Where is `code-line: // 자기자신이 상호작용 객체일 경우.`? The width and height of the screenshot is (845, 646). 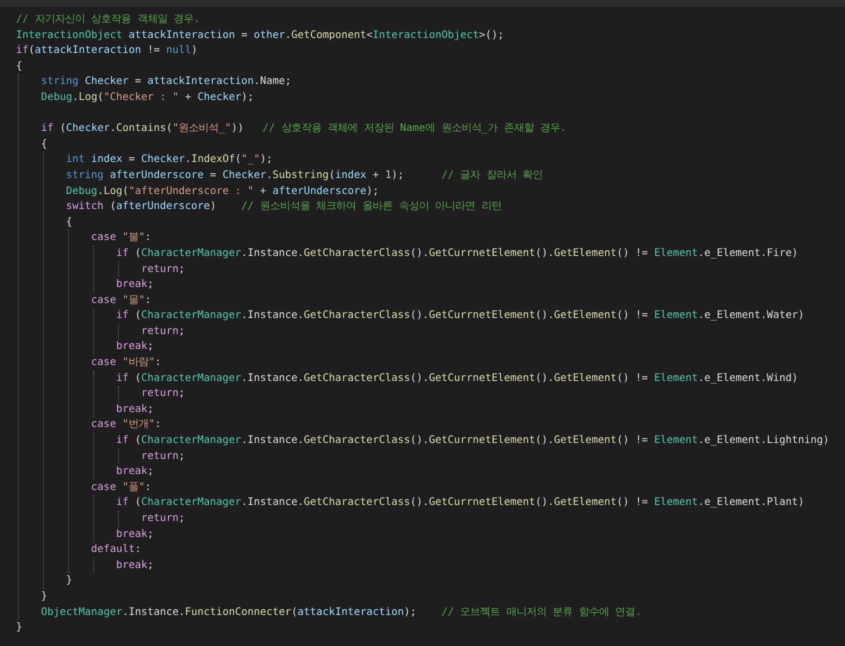 code-line: // 자기자신이 상호작용 객체일 경우. is located at coordinates (108, 19).